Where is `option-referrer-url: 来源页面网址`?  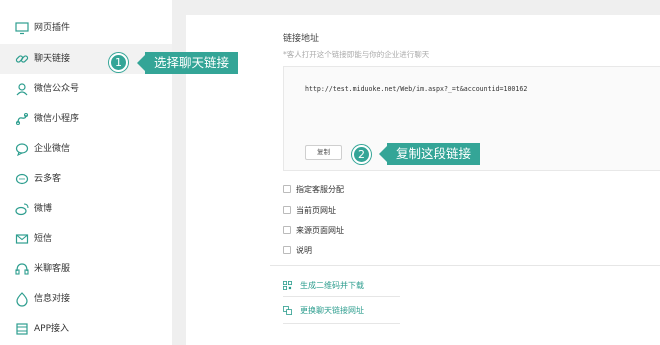
option-referrer-url: 来源页面网址 is located at coordinates (313, 230).